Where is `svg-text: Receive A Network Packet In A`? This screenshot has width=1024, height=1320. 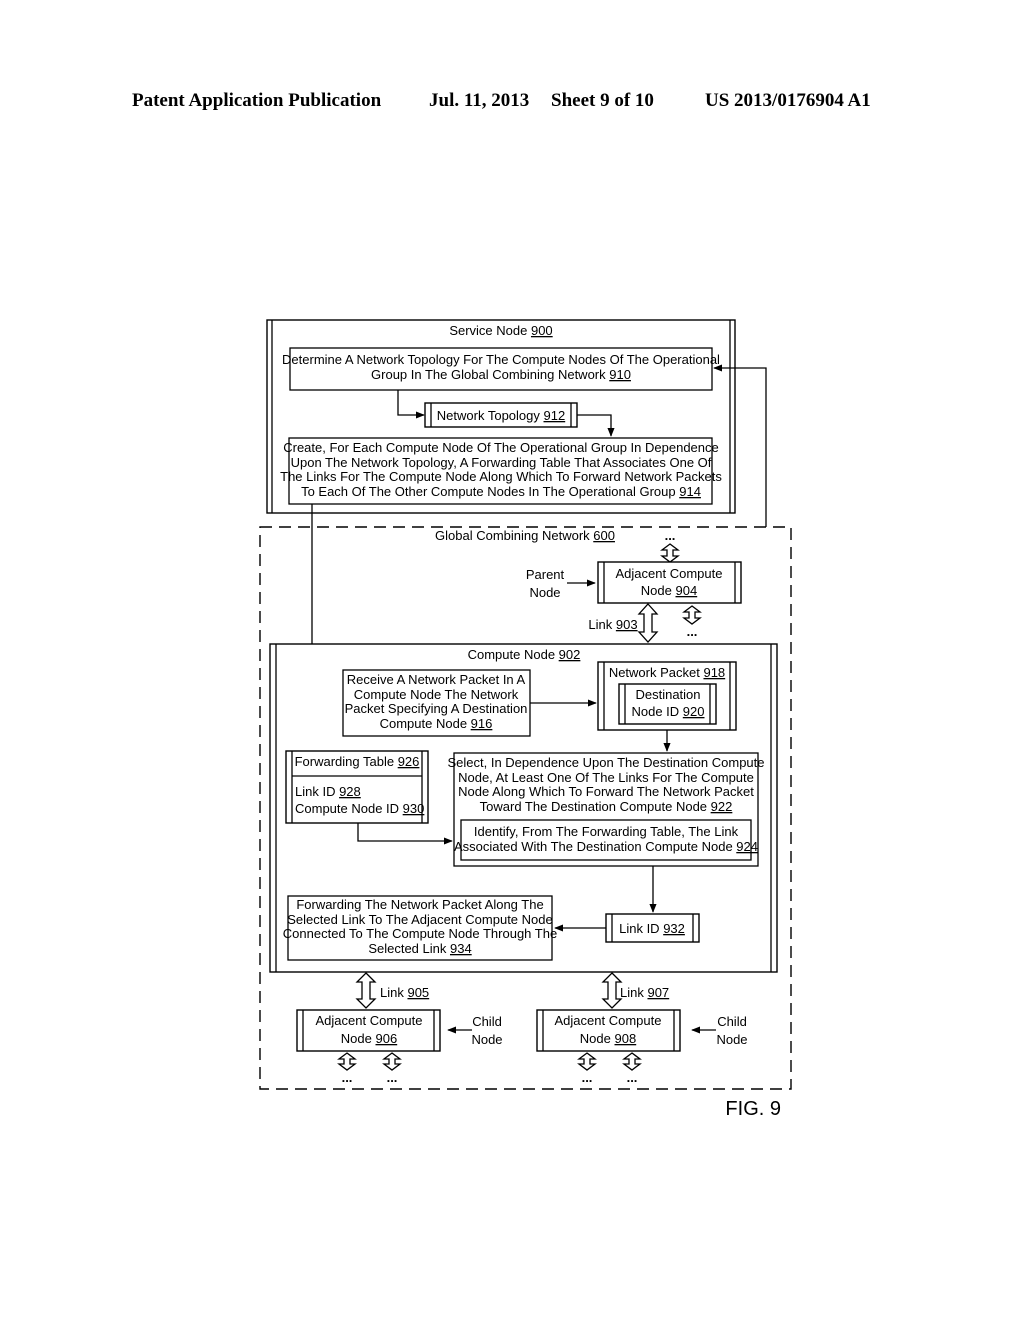 svg-text: Receive A Network Packet In A is located at coordinates (436, 679).